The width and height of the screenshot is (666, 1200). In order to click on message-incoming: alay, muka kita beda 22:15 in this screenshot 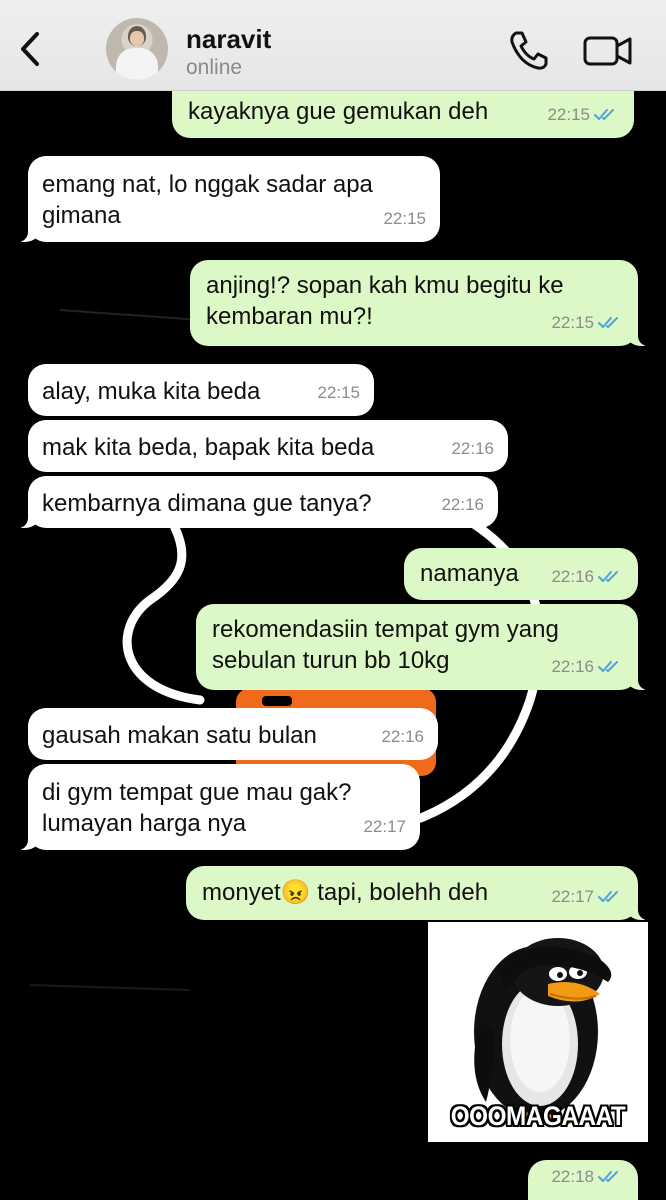, I will do `click(201, 390)`.